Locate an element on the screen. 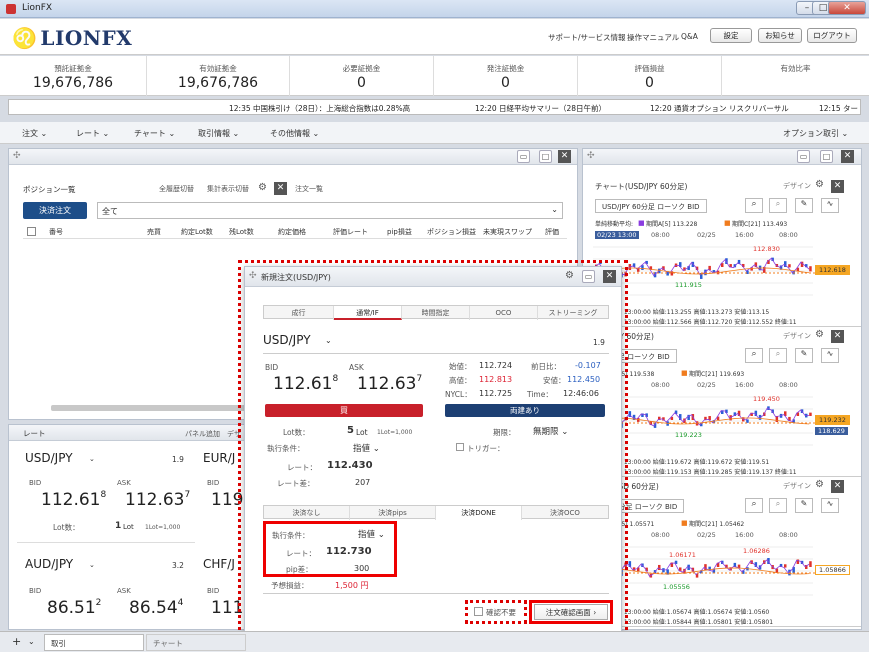  close-window-button: ✕ is located at coordinates (847, 8).